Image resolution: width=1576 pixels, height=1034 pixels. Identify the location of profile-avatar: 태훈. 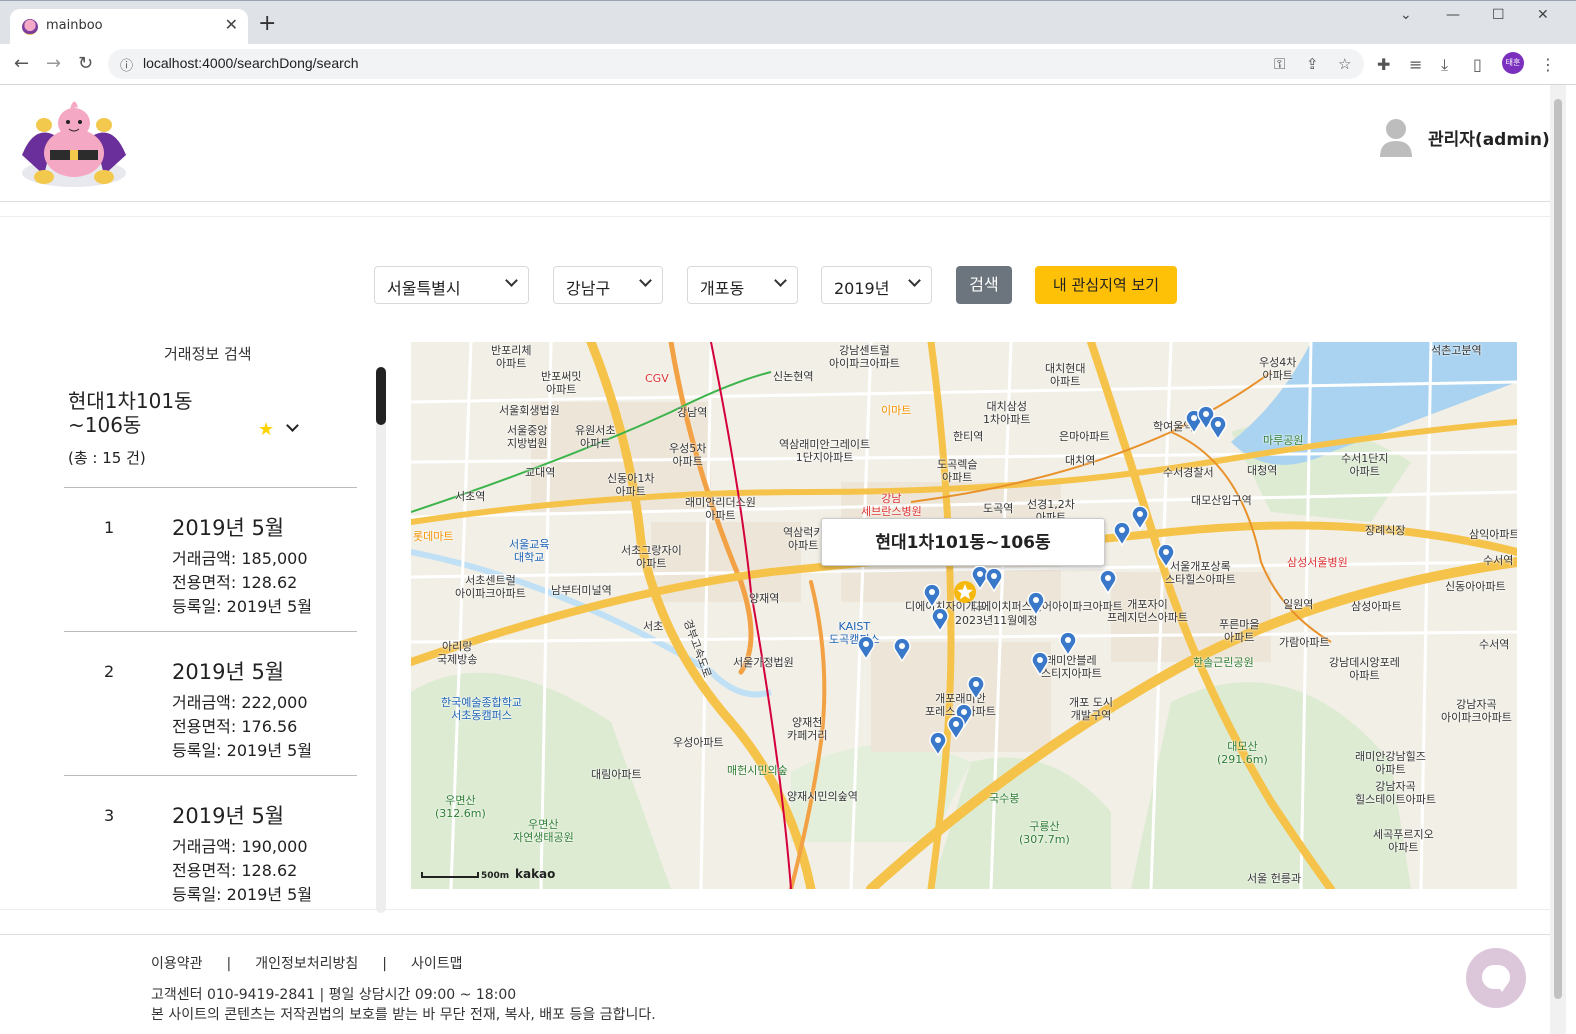
(1513, 63).